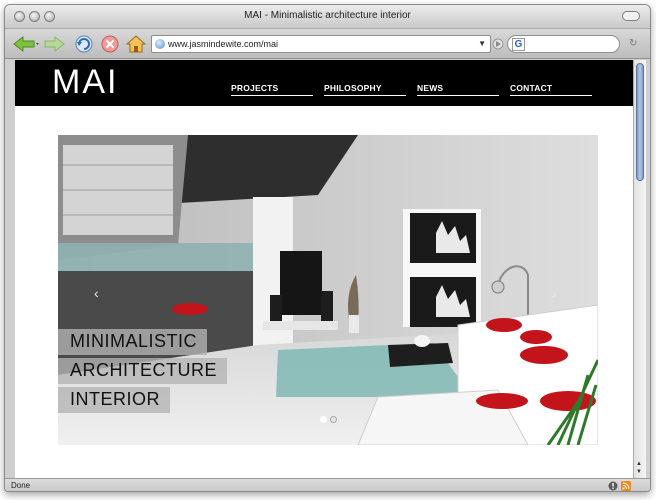 The image size is (656, 500). What do you see at coordinates (551, 89) in the screenshot?
I see `nav-contact: CONTACT` at bounding box center [551, 89].